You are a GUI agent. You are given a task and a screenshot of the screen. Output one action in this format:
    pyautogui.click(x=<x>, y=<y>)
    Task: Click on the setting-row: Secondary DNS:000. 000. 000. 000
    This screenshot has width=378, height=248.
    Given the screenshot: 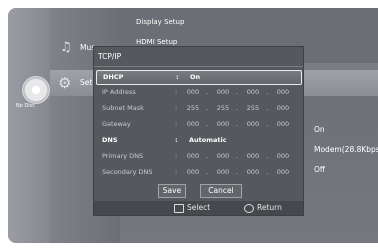 What is the action you would take?
    pyautogui.click(x=198, y=172)
    